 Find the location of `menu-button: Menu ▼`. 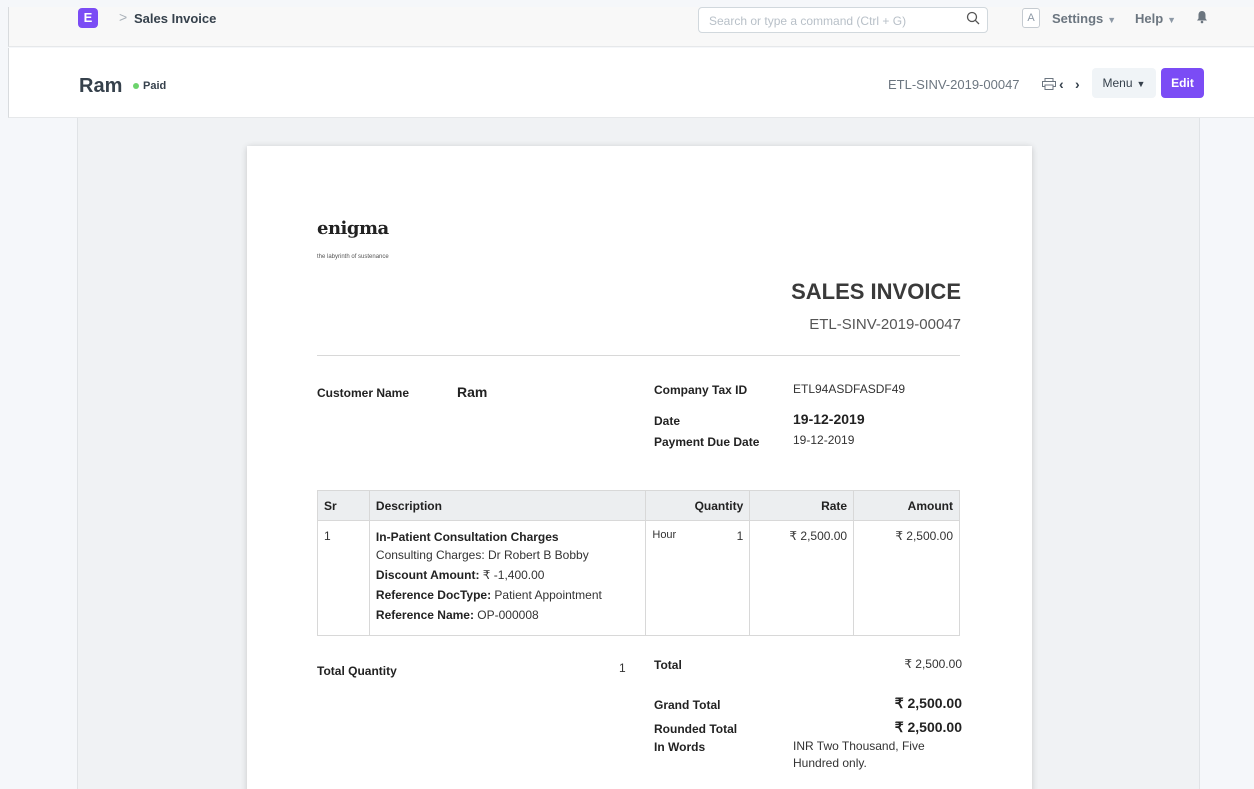

menu-button: Menu ▼ is located at coordinates (1124, 83).